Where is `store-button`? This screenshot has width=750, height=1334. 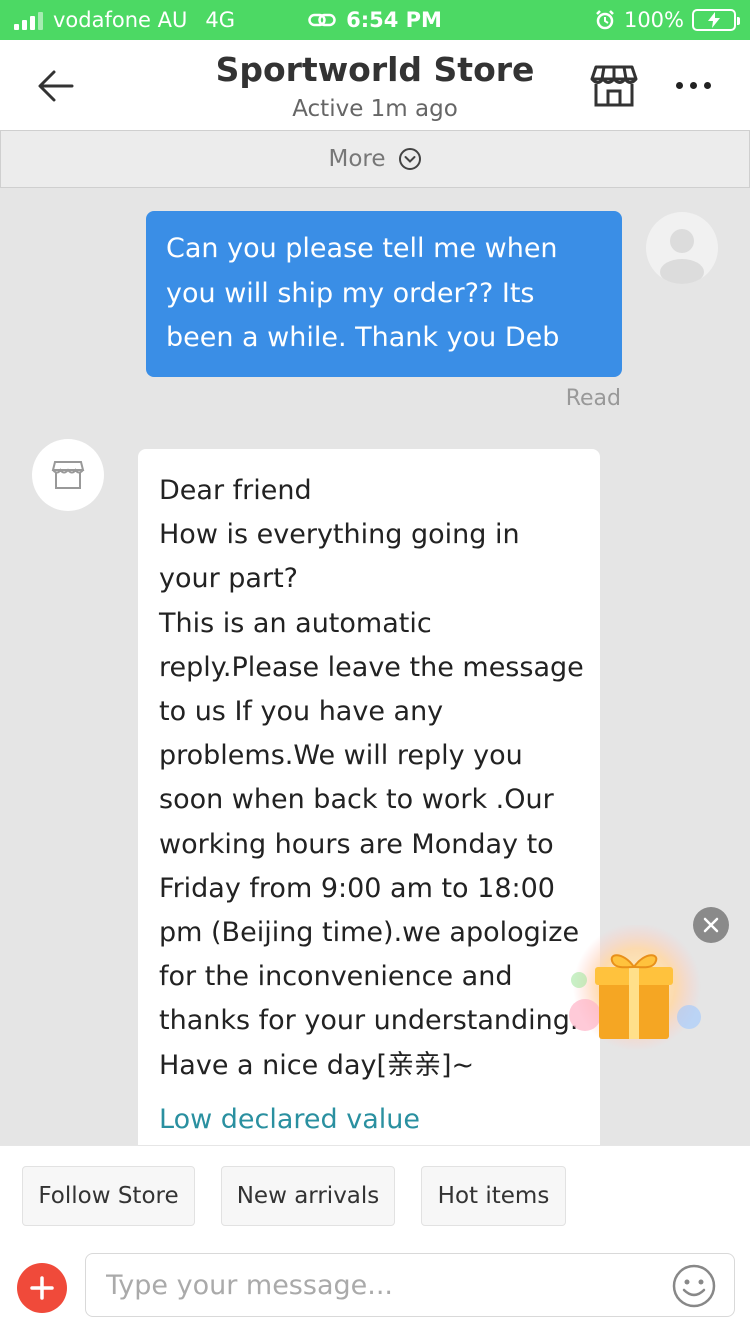 store-button is located at coordinates (614, 86).